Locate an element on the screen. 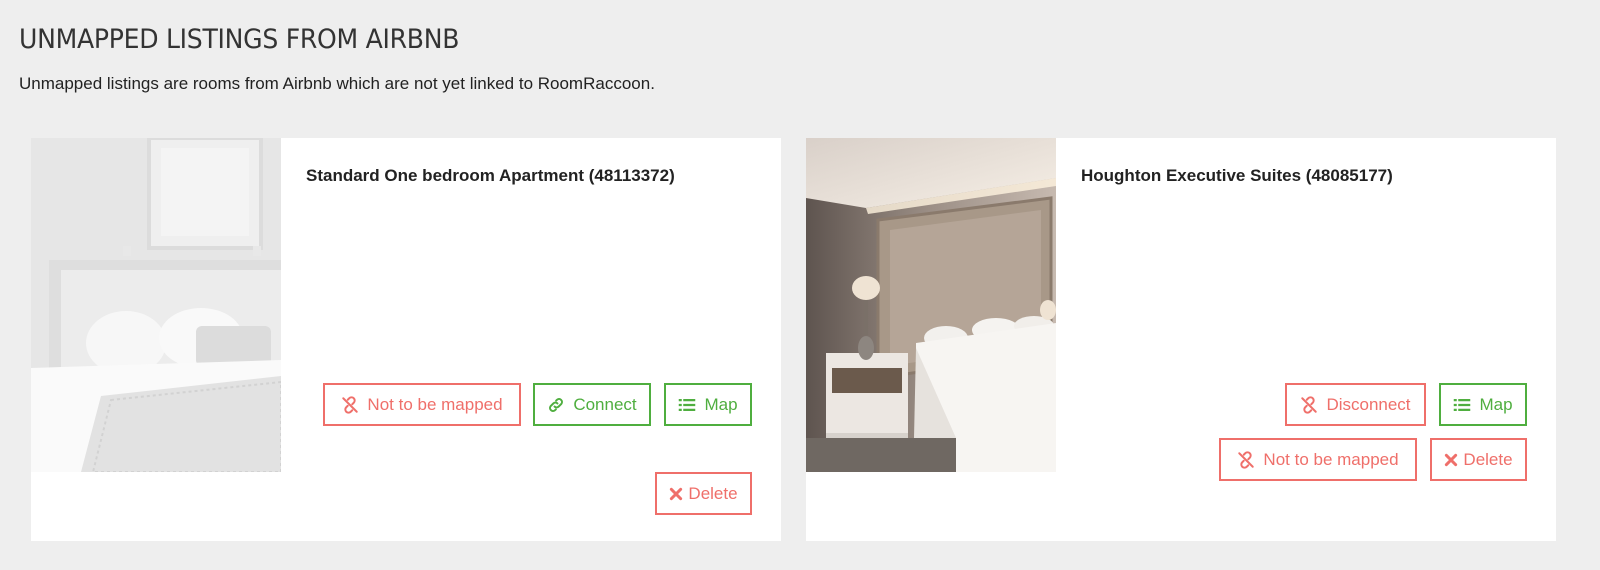 The height and width of the screenshot is (570, 1600). connect-button: Connect is located at coordinates (592, 404).